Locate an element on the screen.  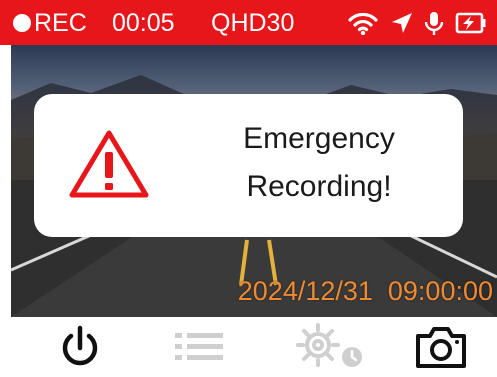
video-quality: QHD30 is located at coordinates (253, 23).